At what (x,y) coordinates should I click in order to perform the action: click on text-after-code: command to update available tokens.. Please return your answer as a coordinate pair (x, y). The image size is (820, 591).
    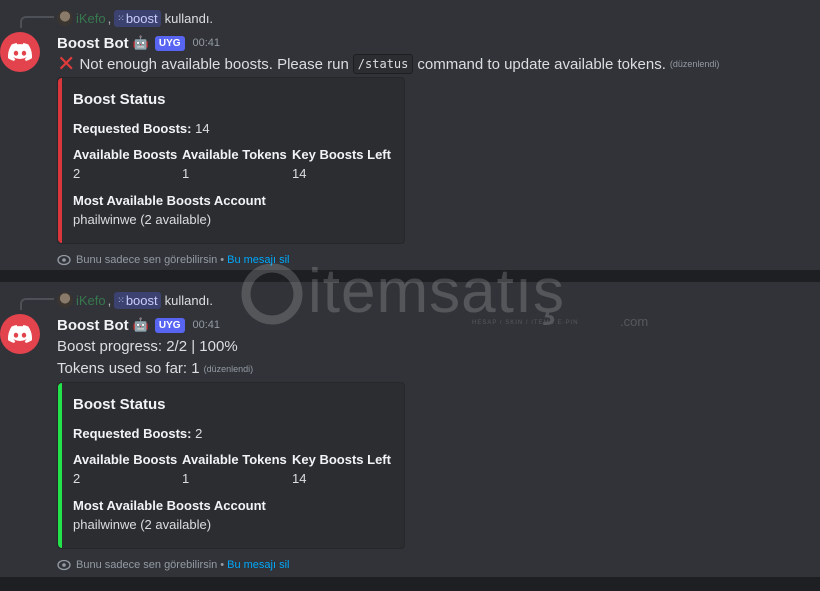
    Looking at the image, I should click on (541, 64).